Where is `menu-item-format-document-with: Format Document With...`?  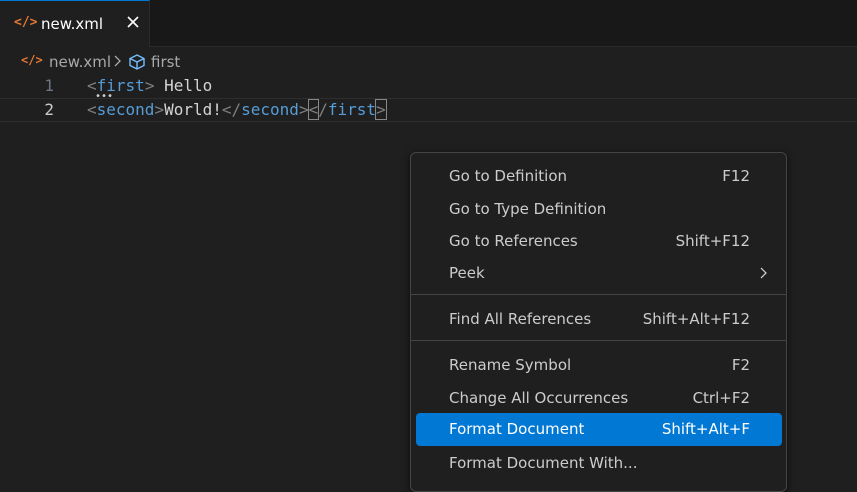 menu-item-format-document-with: Format Document With... is located at coordinates (599, 463).